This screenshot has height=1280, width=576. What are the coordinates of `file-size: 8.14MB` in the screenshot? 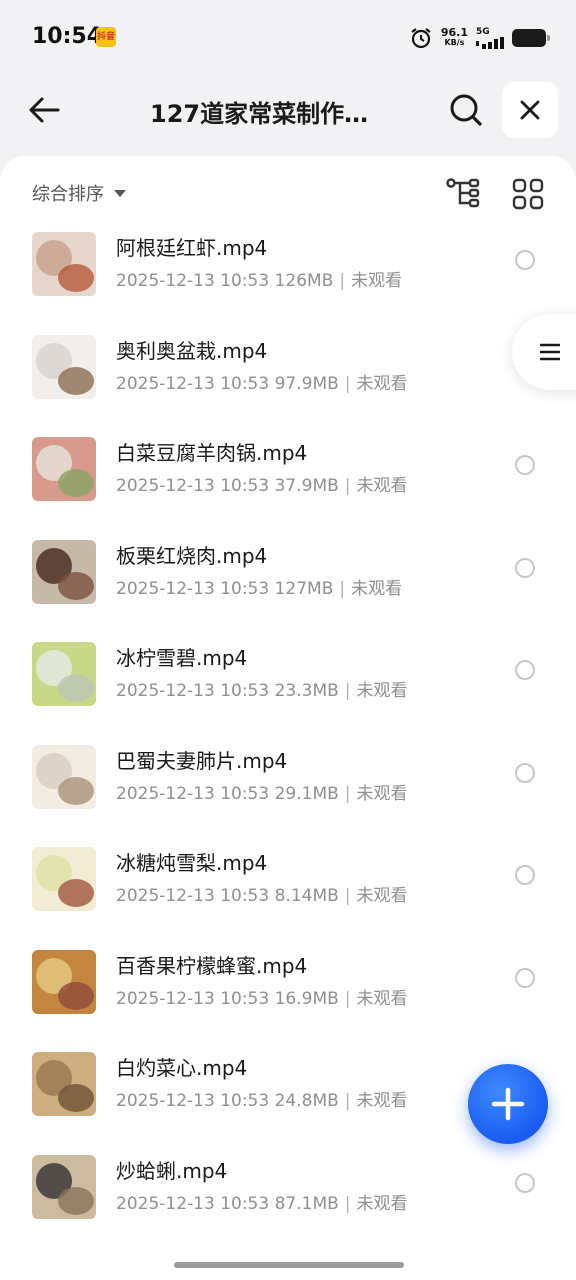 It's located at (306, 896).